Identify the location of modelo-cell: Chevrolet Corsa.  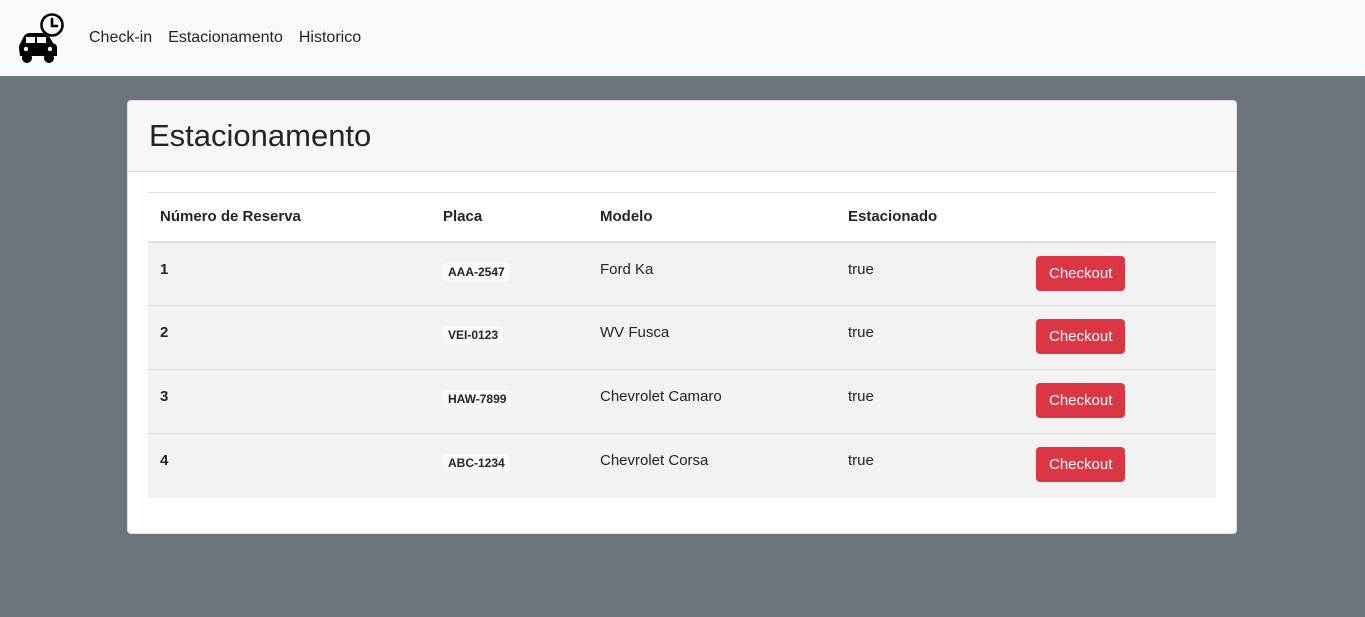
(712, 465).